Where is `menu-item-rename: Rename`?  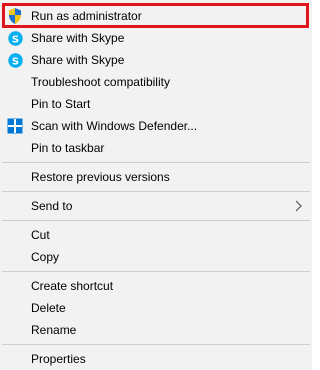
menu-item-rename: Rename is located at coordinates (156, 330).